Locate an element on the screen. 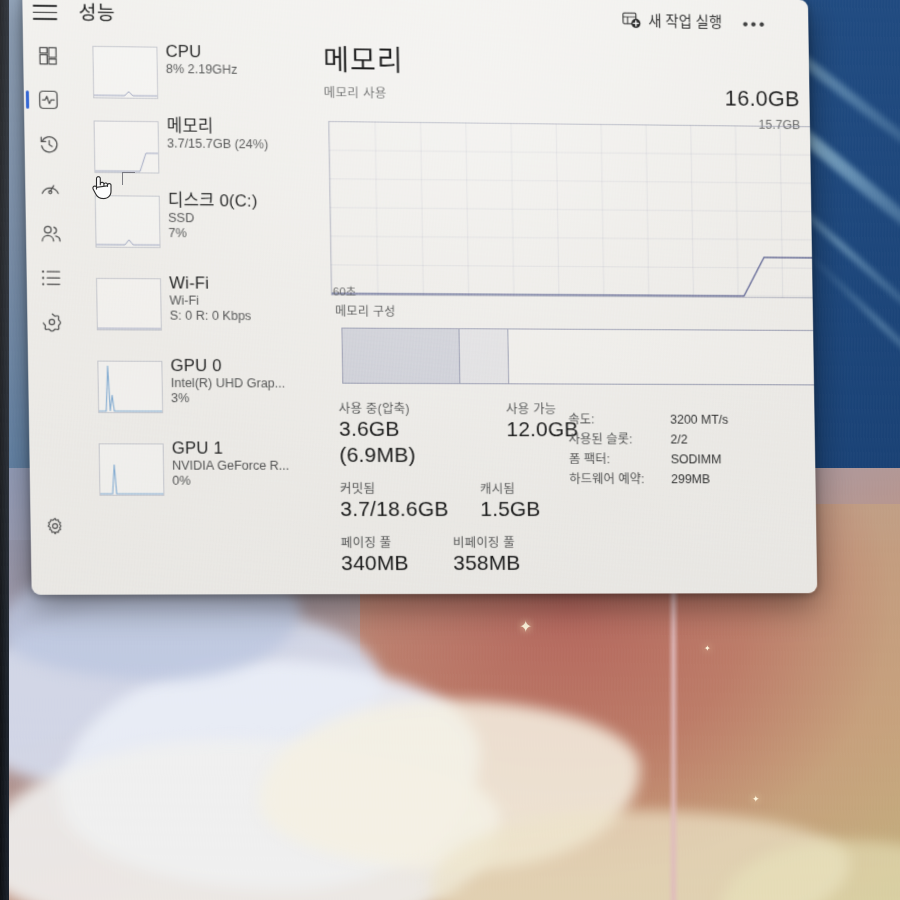 This screenshot has width=900, height=900. pane-title: 메모리 is located at coordinates (363, 60).